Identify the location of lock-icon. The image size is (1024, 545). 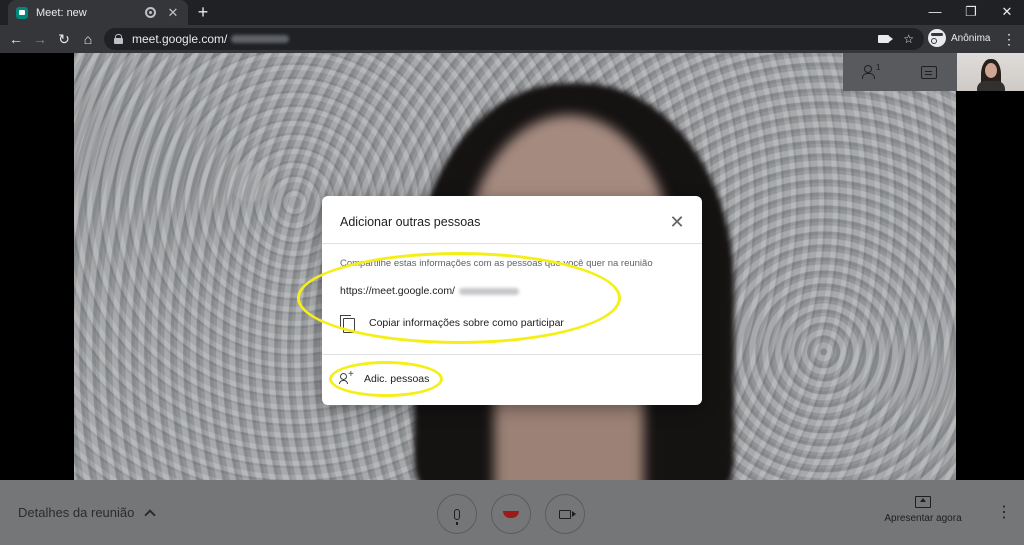
(118, 39).